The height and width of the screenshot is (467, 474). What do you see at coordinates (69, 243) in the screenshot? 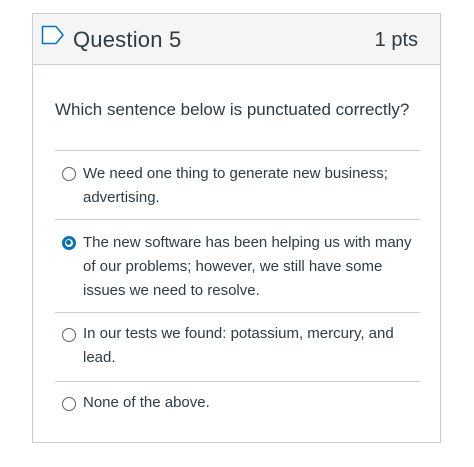
I see `radio-button-2-selected` at bounding box center [69, 243].